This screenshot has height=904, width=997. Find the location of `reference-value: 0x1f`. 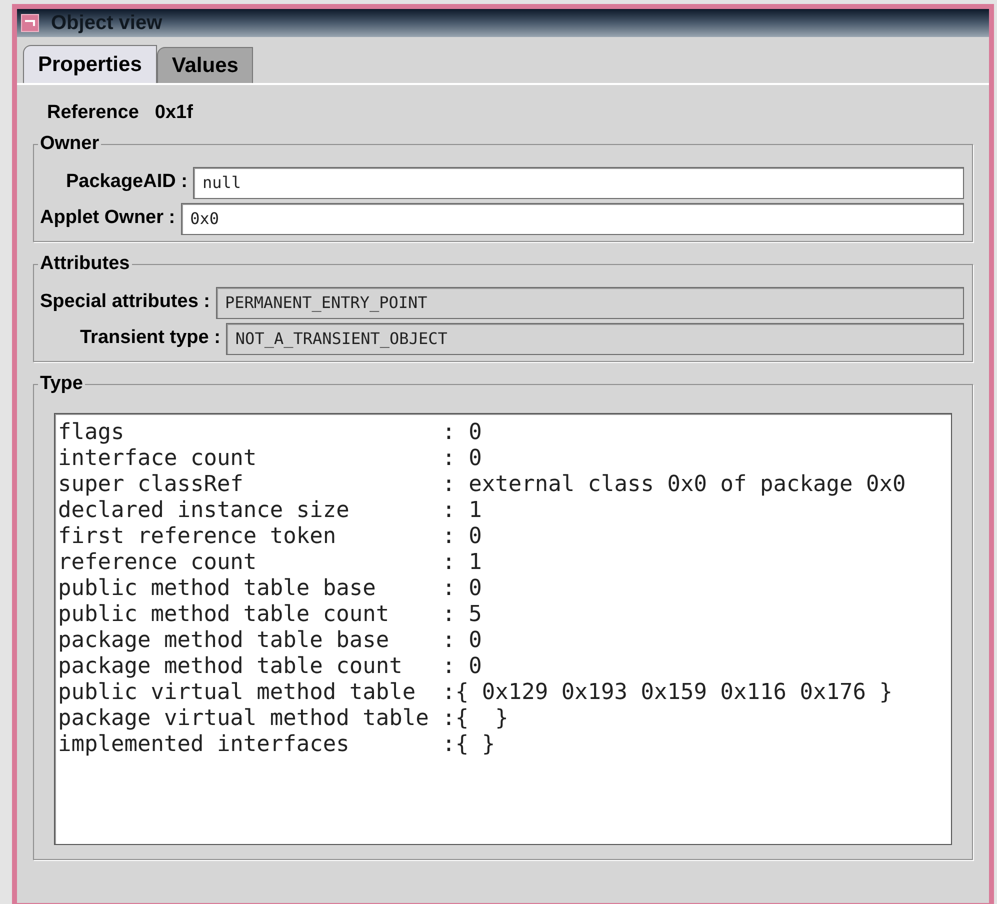

reference-value: 0x1f is located at coordinates (173, 113).